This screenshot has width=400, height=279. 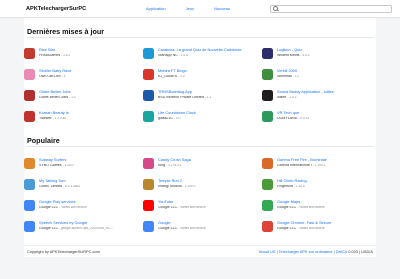 I want to click on app-name-link: Google Maps, so click(x=324, y=202).